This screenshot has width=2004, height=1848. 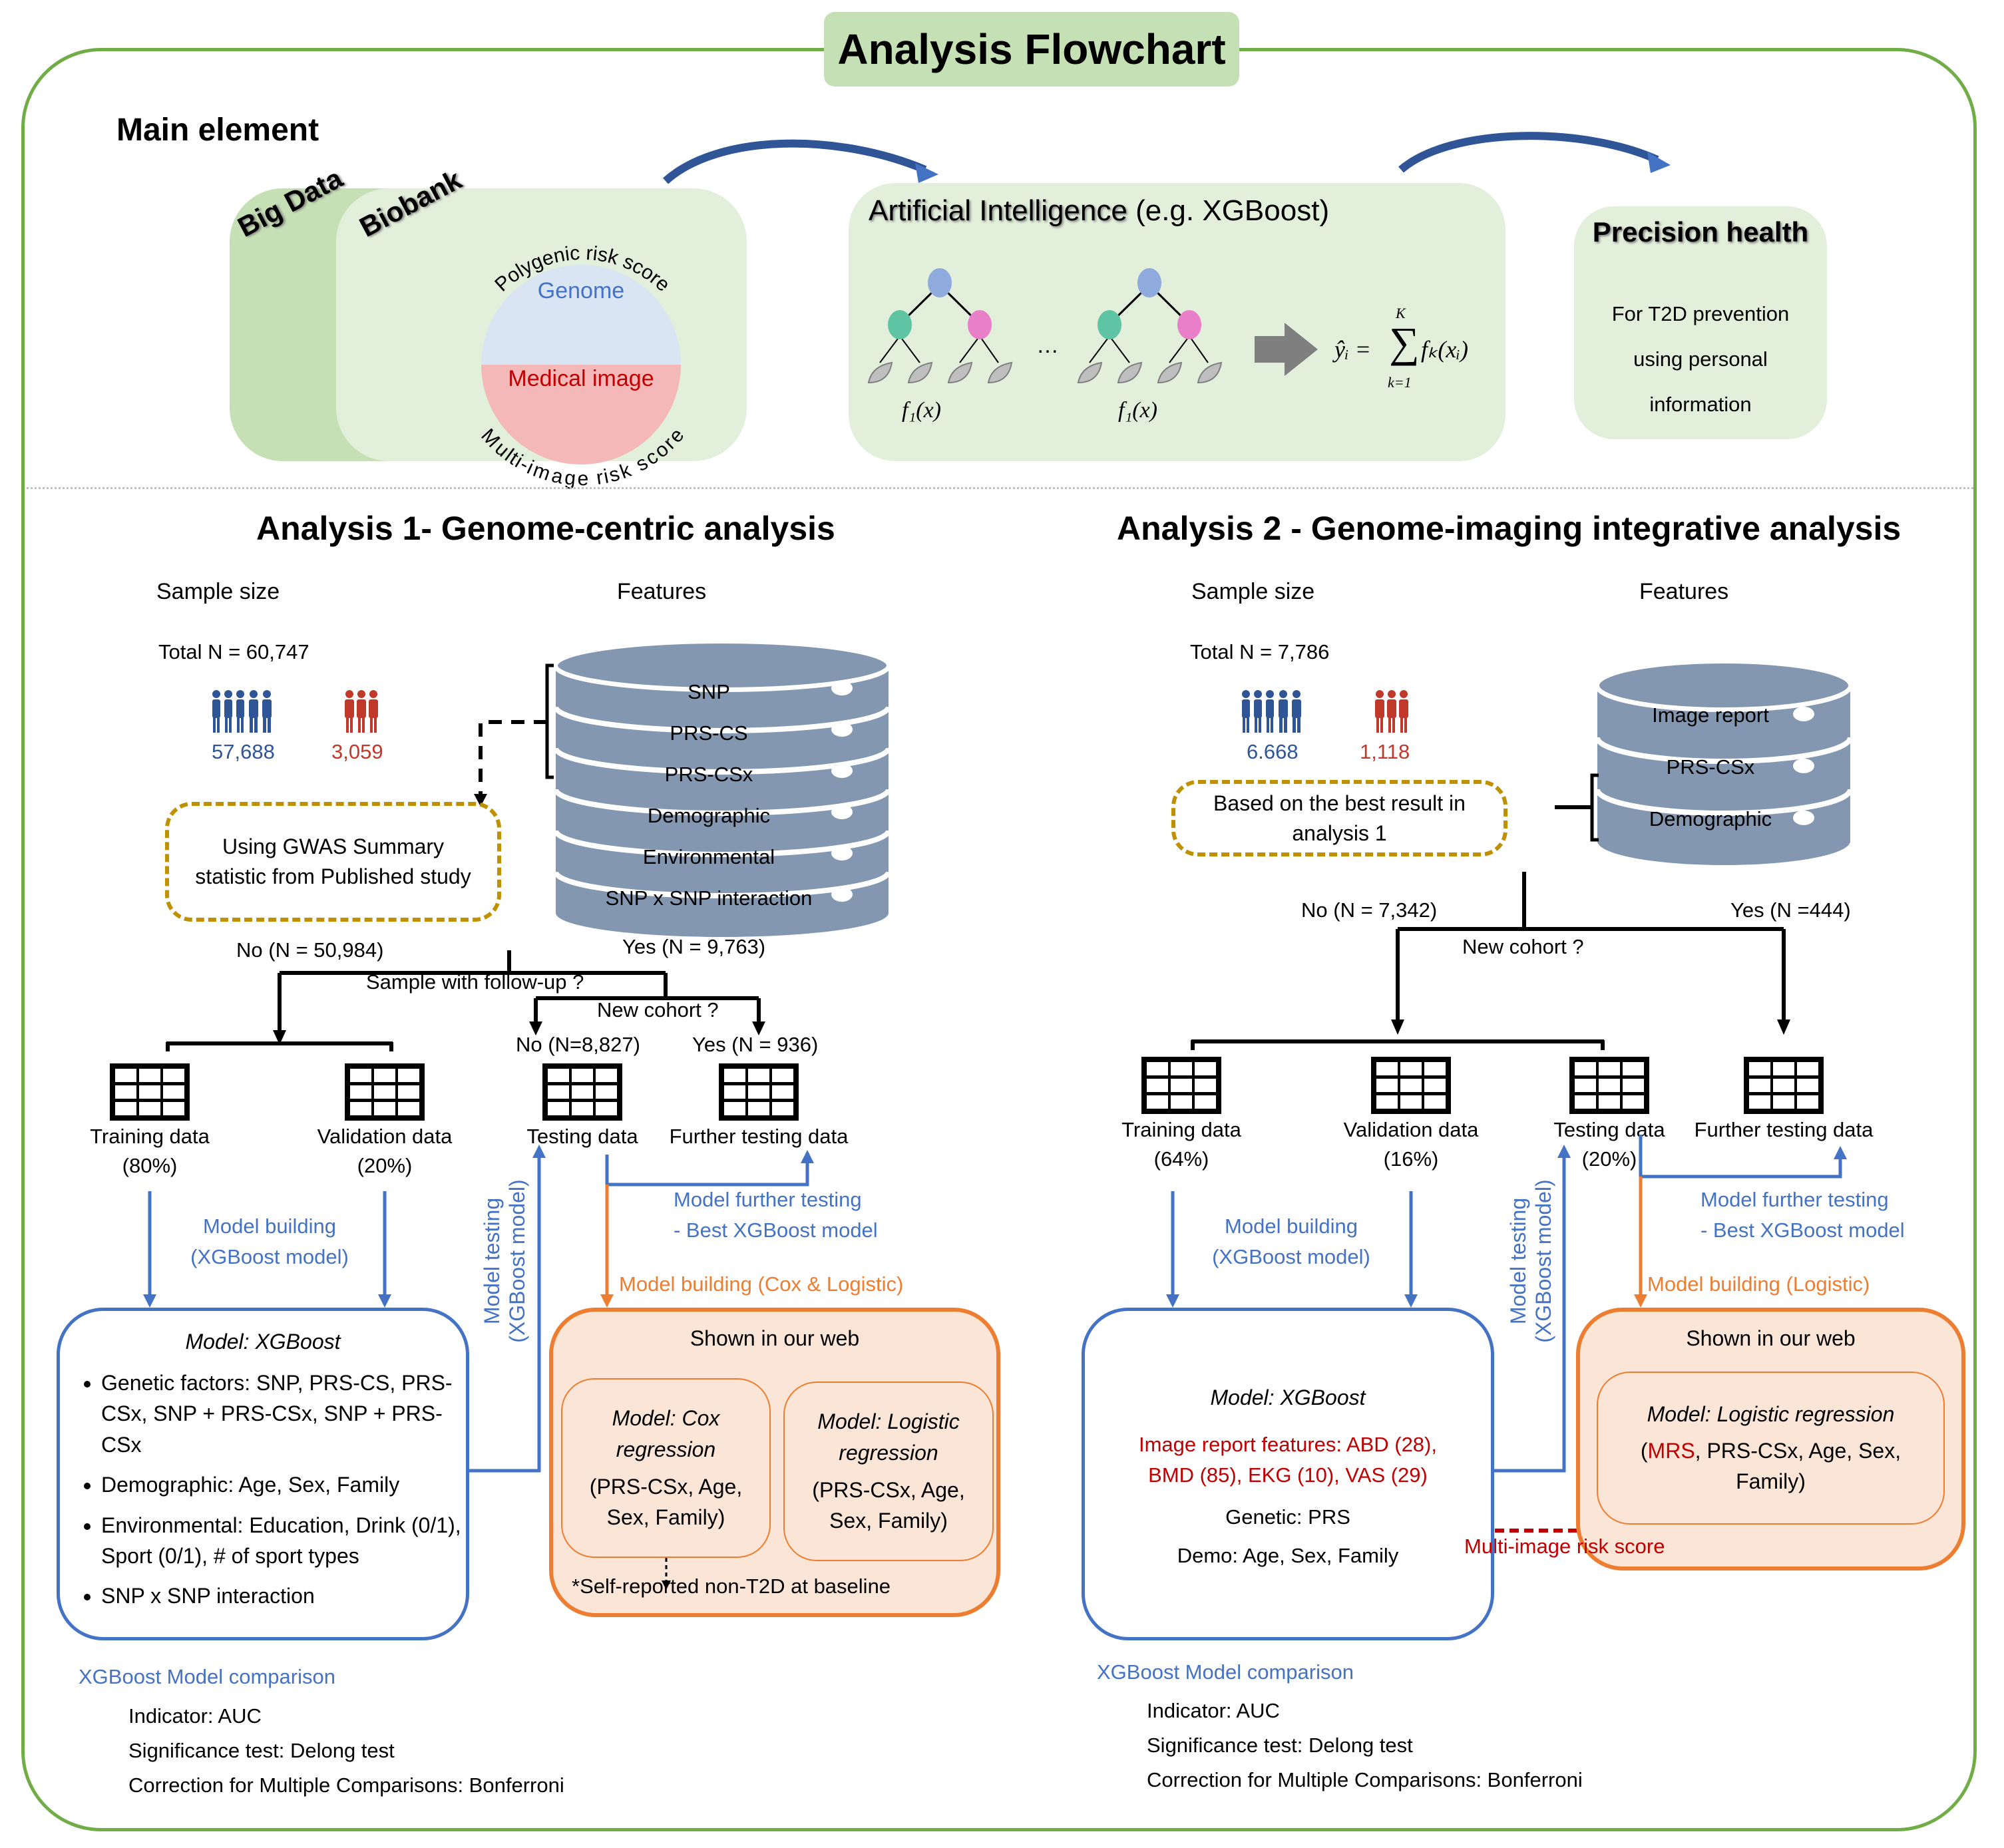 What do you see at coordinates (1771, 1414) in the screenshot?
I see `a2-logit-title: Model: Logistic regression` at bounding box center [1771, 1414].